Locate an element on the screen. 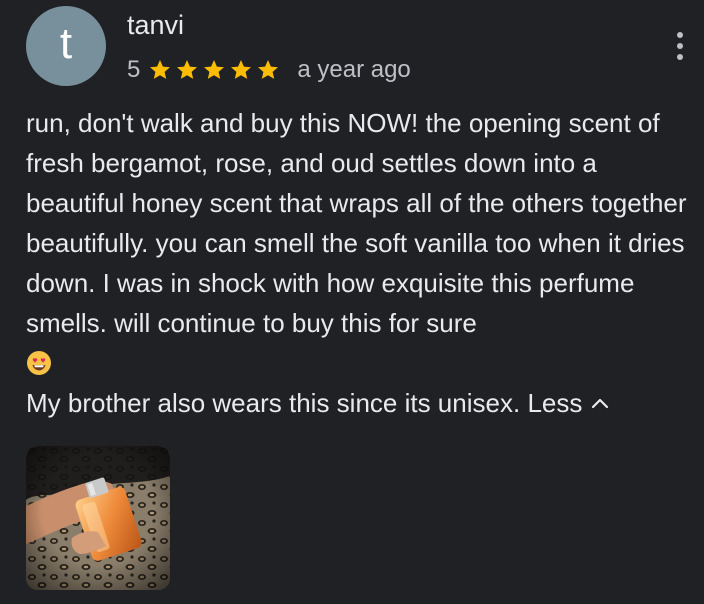 The height and width of the screenshot is (604, 704). review-time: a year ago is located at coordinates (354, 69).